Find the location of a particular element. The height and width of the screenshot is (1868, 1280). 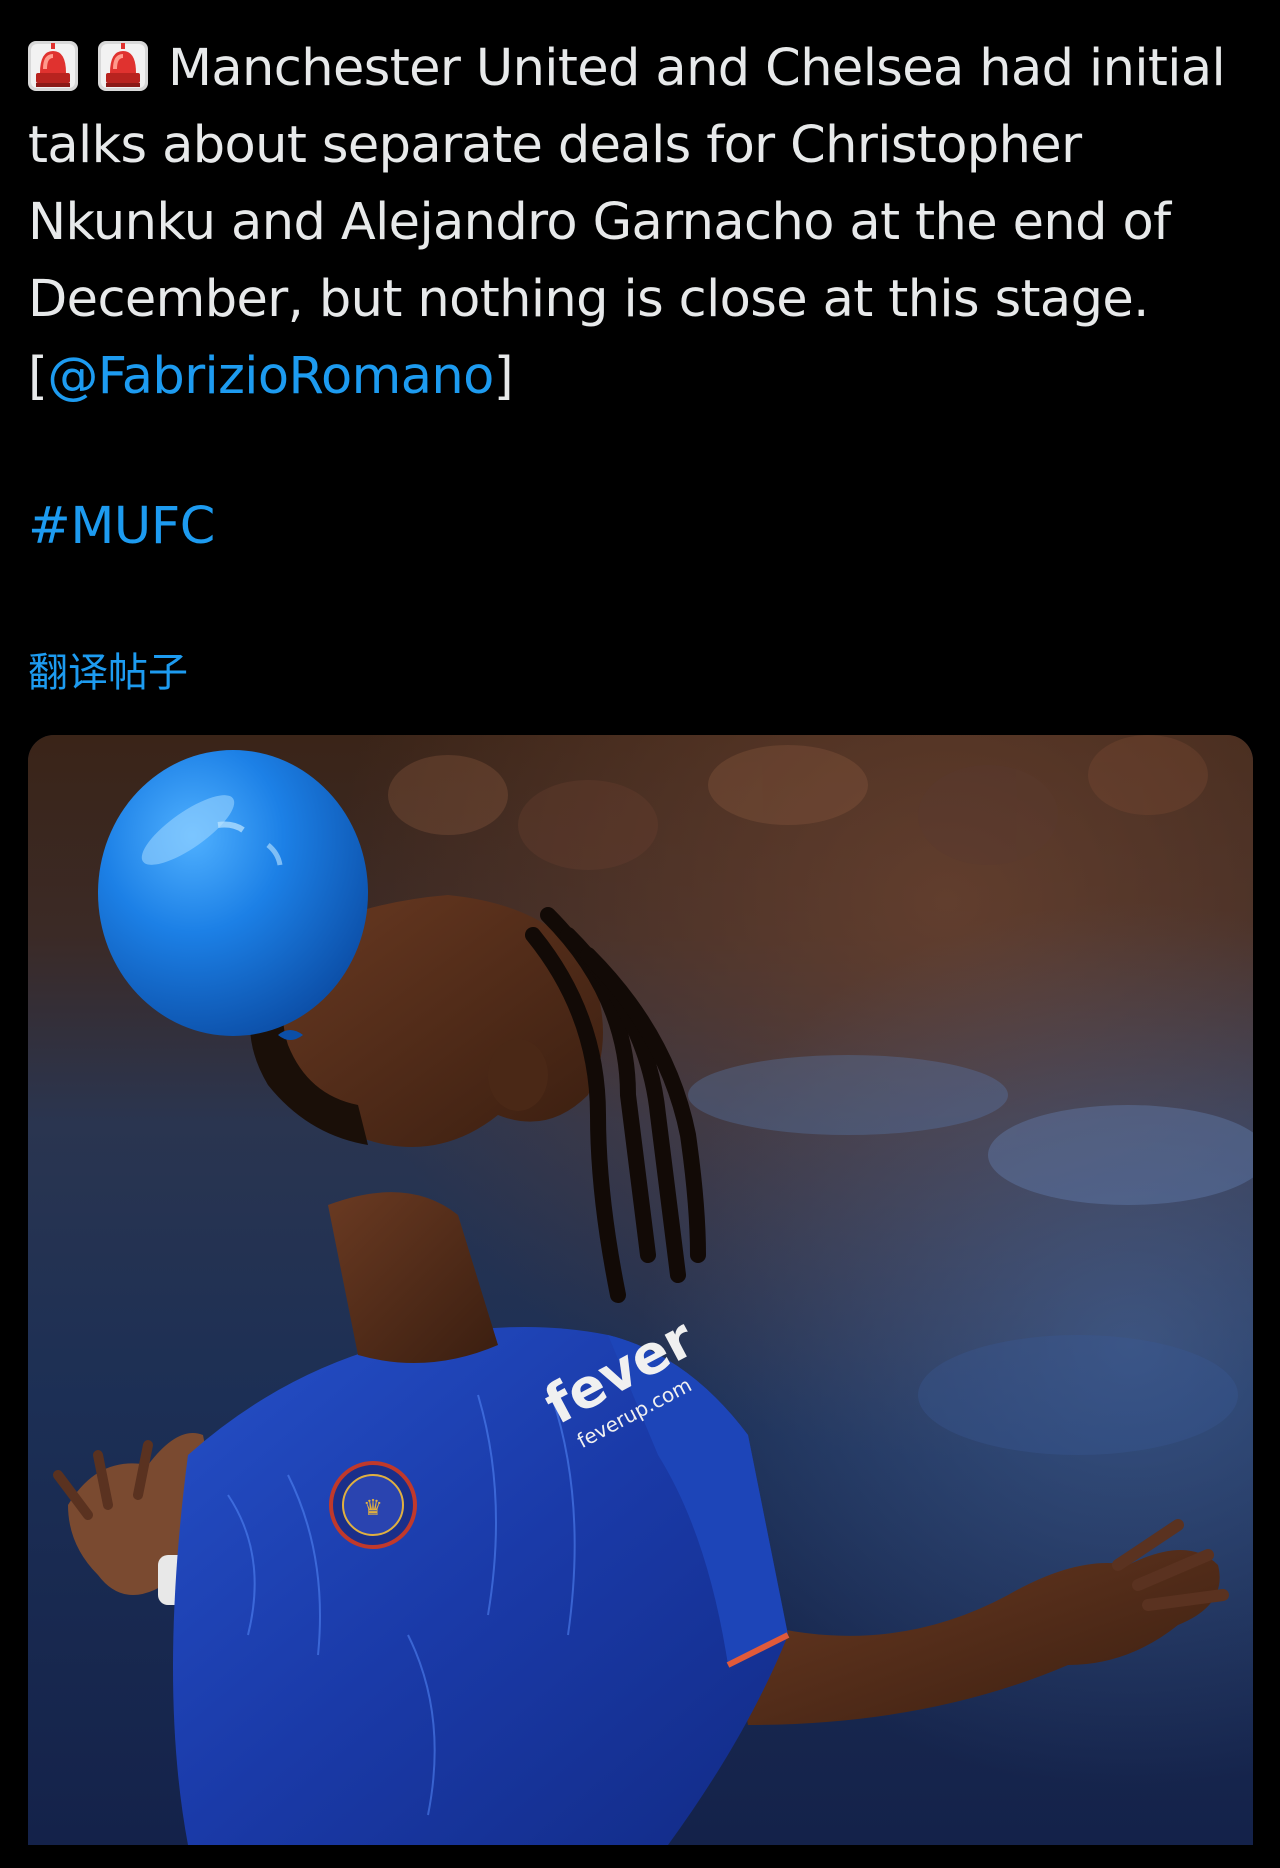

source-open-bracket: [ is located at coordinates (38, 376).